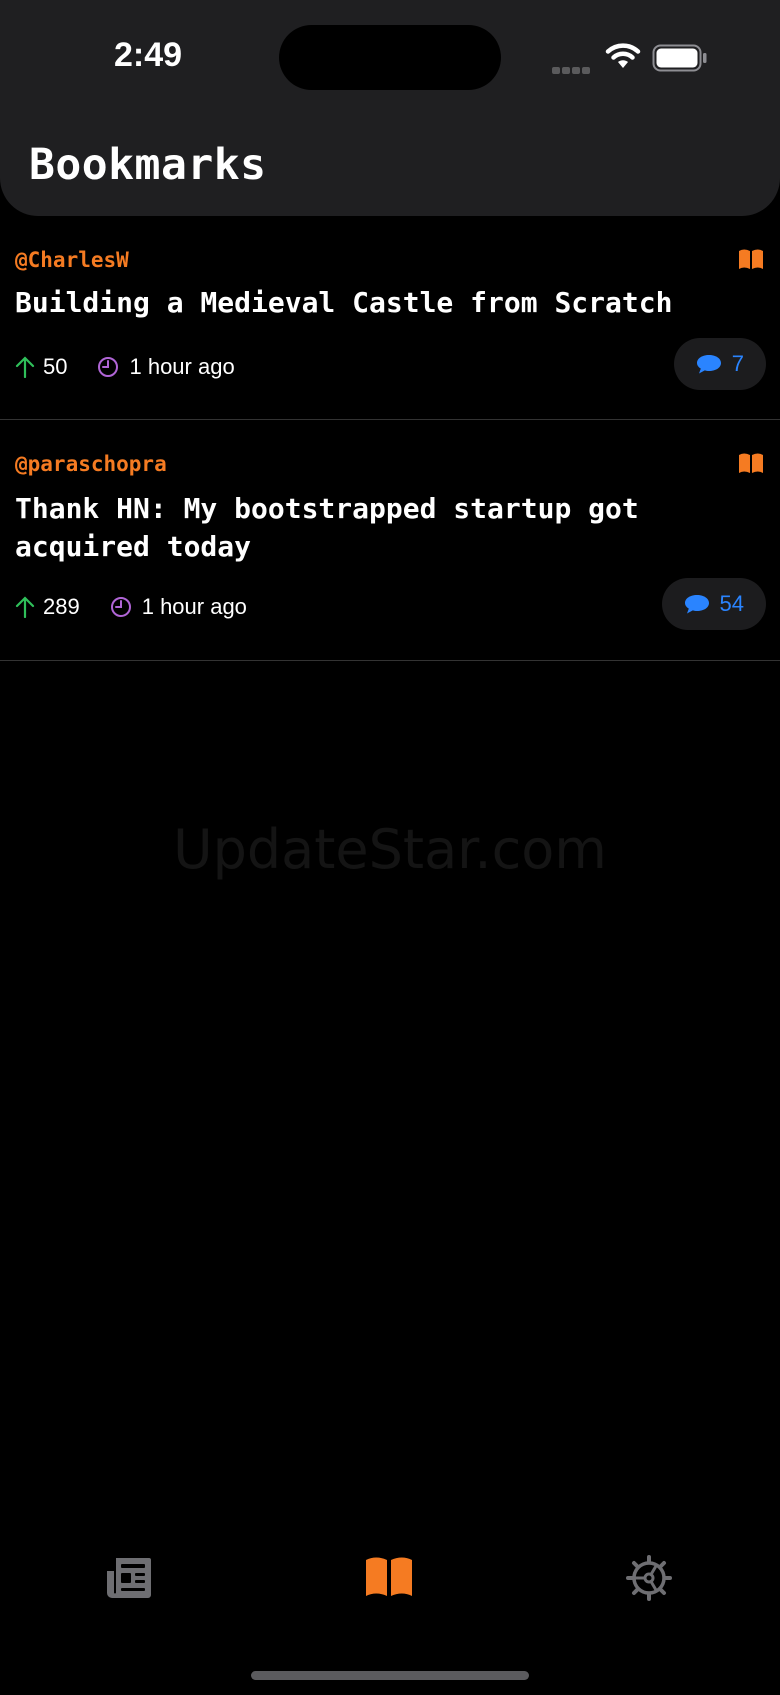 This screenshot has width=780, height=1695. I want to click on story-author: @CharlesW, so click(72, 260).